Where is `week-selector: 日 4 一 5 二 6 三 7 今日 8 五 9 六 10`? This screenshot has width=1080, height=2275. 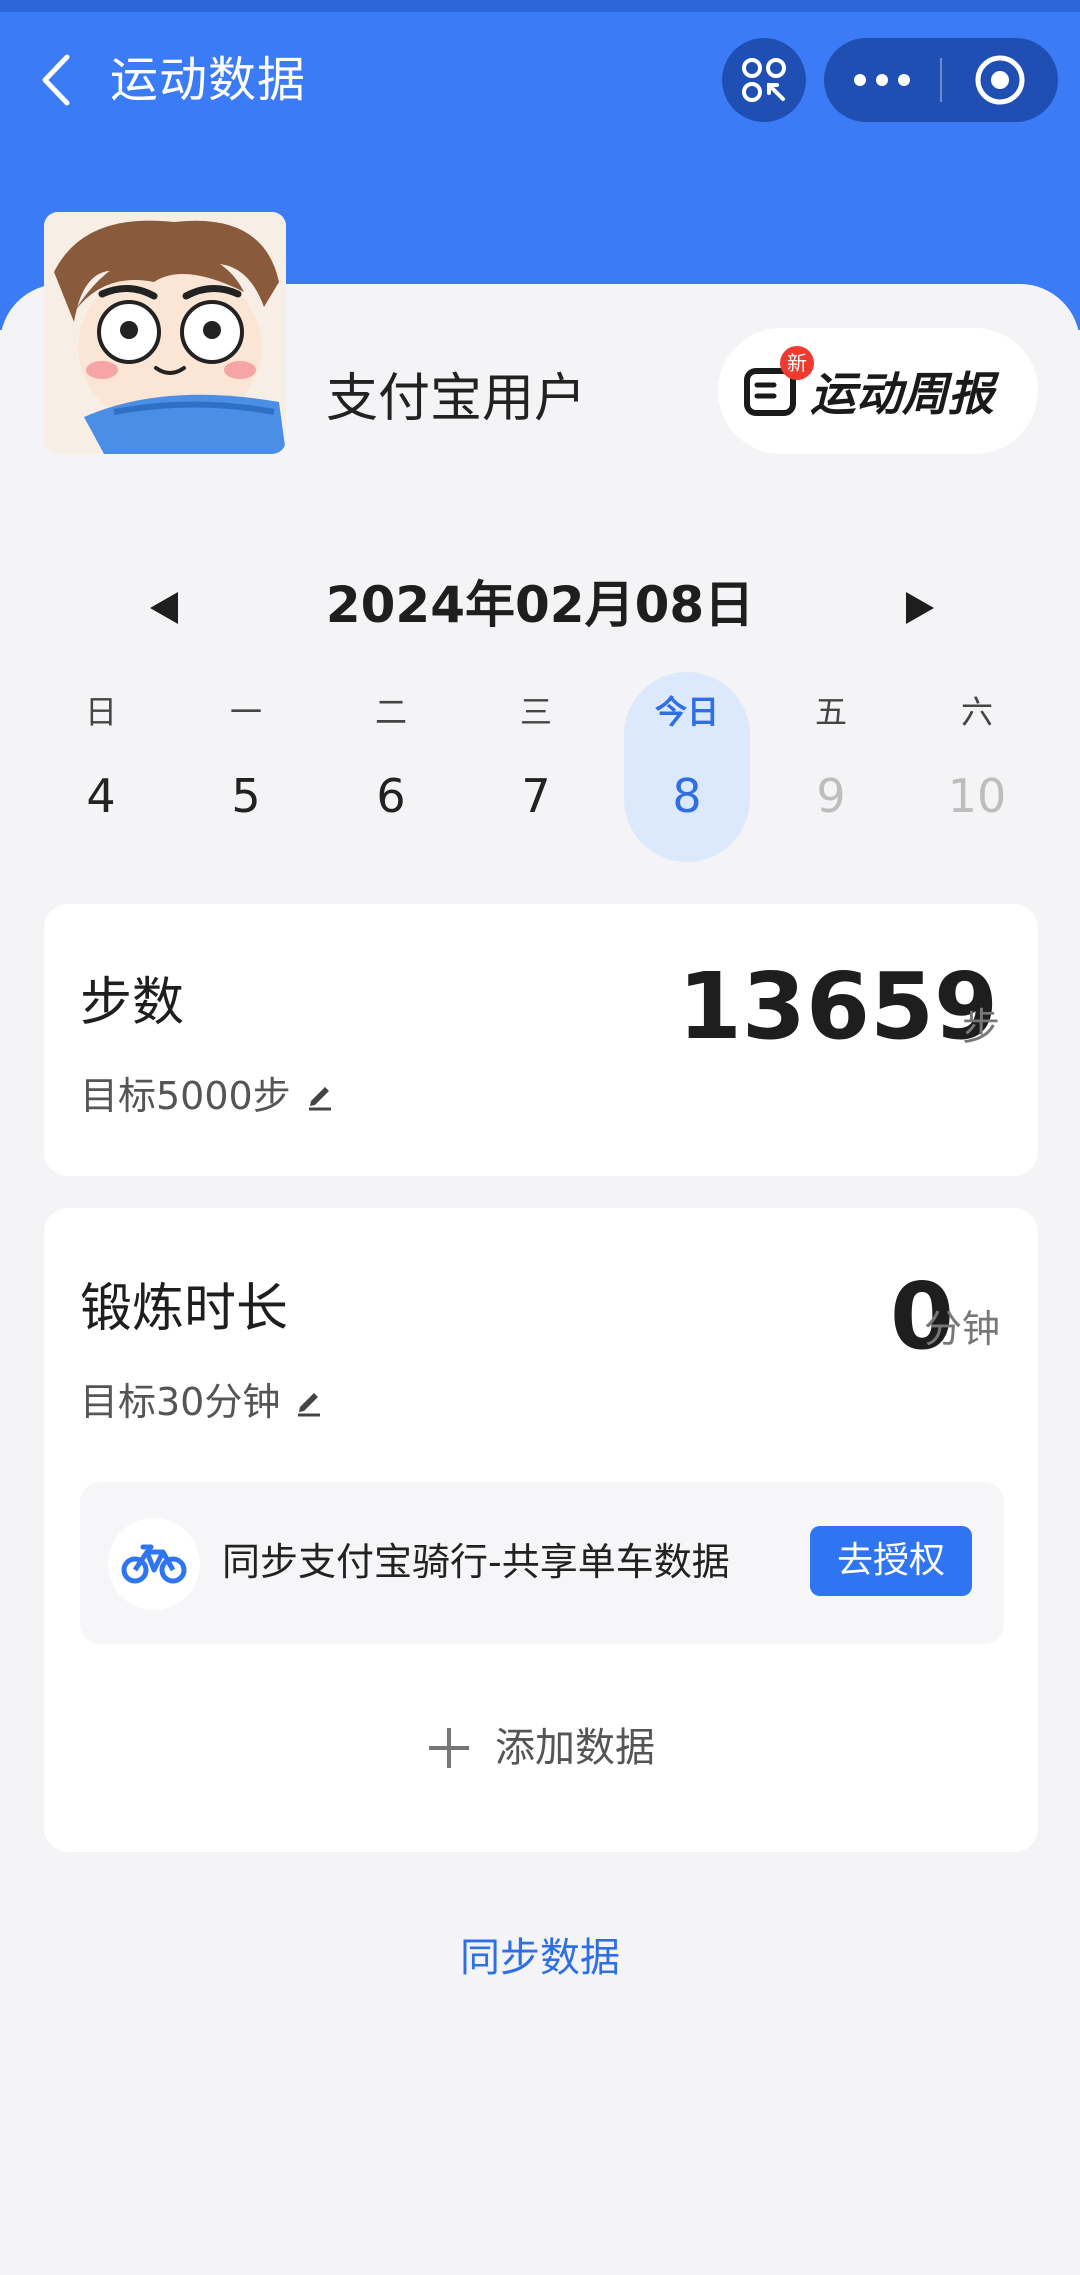
week-selector: 日 4 一 5 二 6 三 7 今日 8 五 9 六 10 is located at coordinates (540, 767).